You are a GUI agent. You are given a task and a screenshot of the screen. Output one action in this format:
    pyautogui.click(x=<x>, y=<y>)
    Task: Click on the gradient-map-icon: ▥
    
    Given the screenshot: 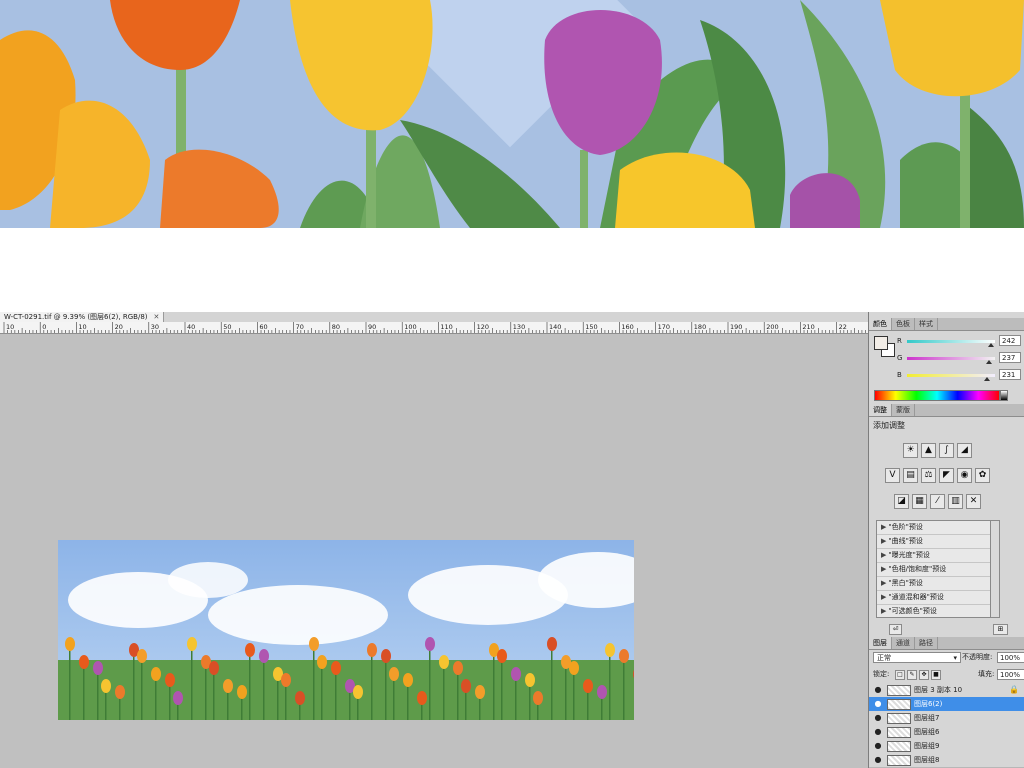 What is the action you would take?
    pyautogui.click(x=955, y=501)
    